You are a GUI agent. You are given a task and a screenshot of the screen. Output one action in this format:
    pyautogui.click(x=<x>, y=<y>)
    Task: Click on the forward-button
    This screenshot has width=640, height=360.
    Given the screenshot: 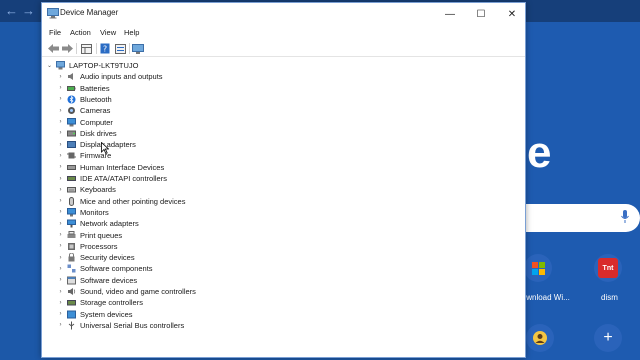 What is the action you would take?
    pyautogui.click(x=67, y=48)
    